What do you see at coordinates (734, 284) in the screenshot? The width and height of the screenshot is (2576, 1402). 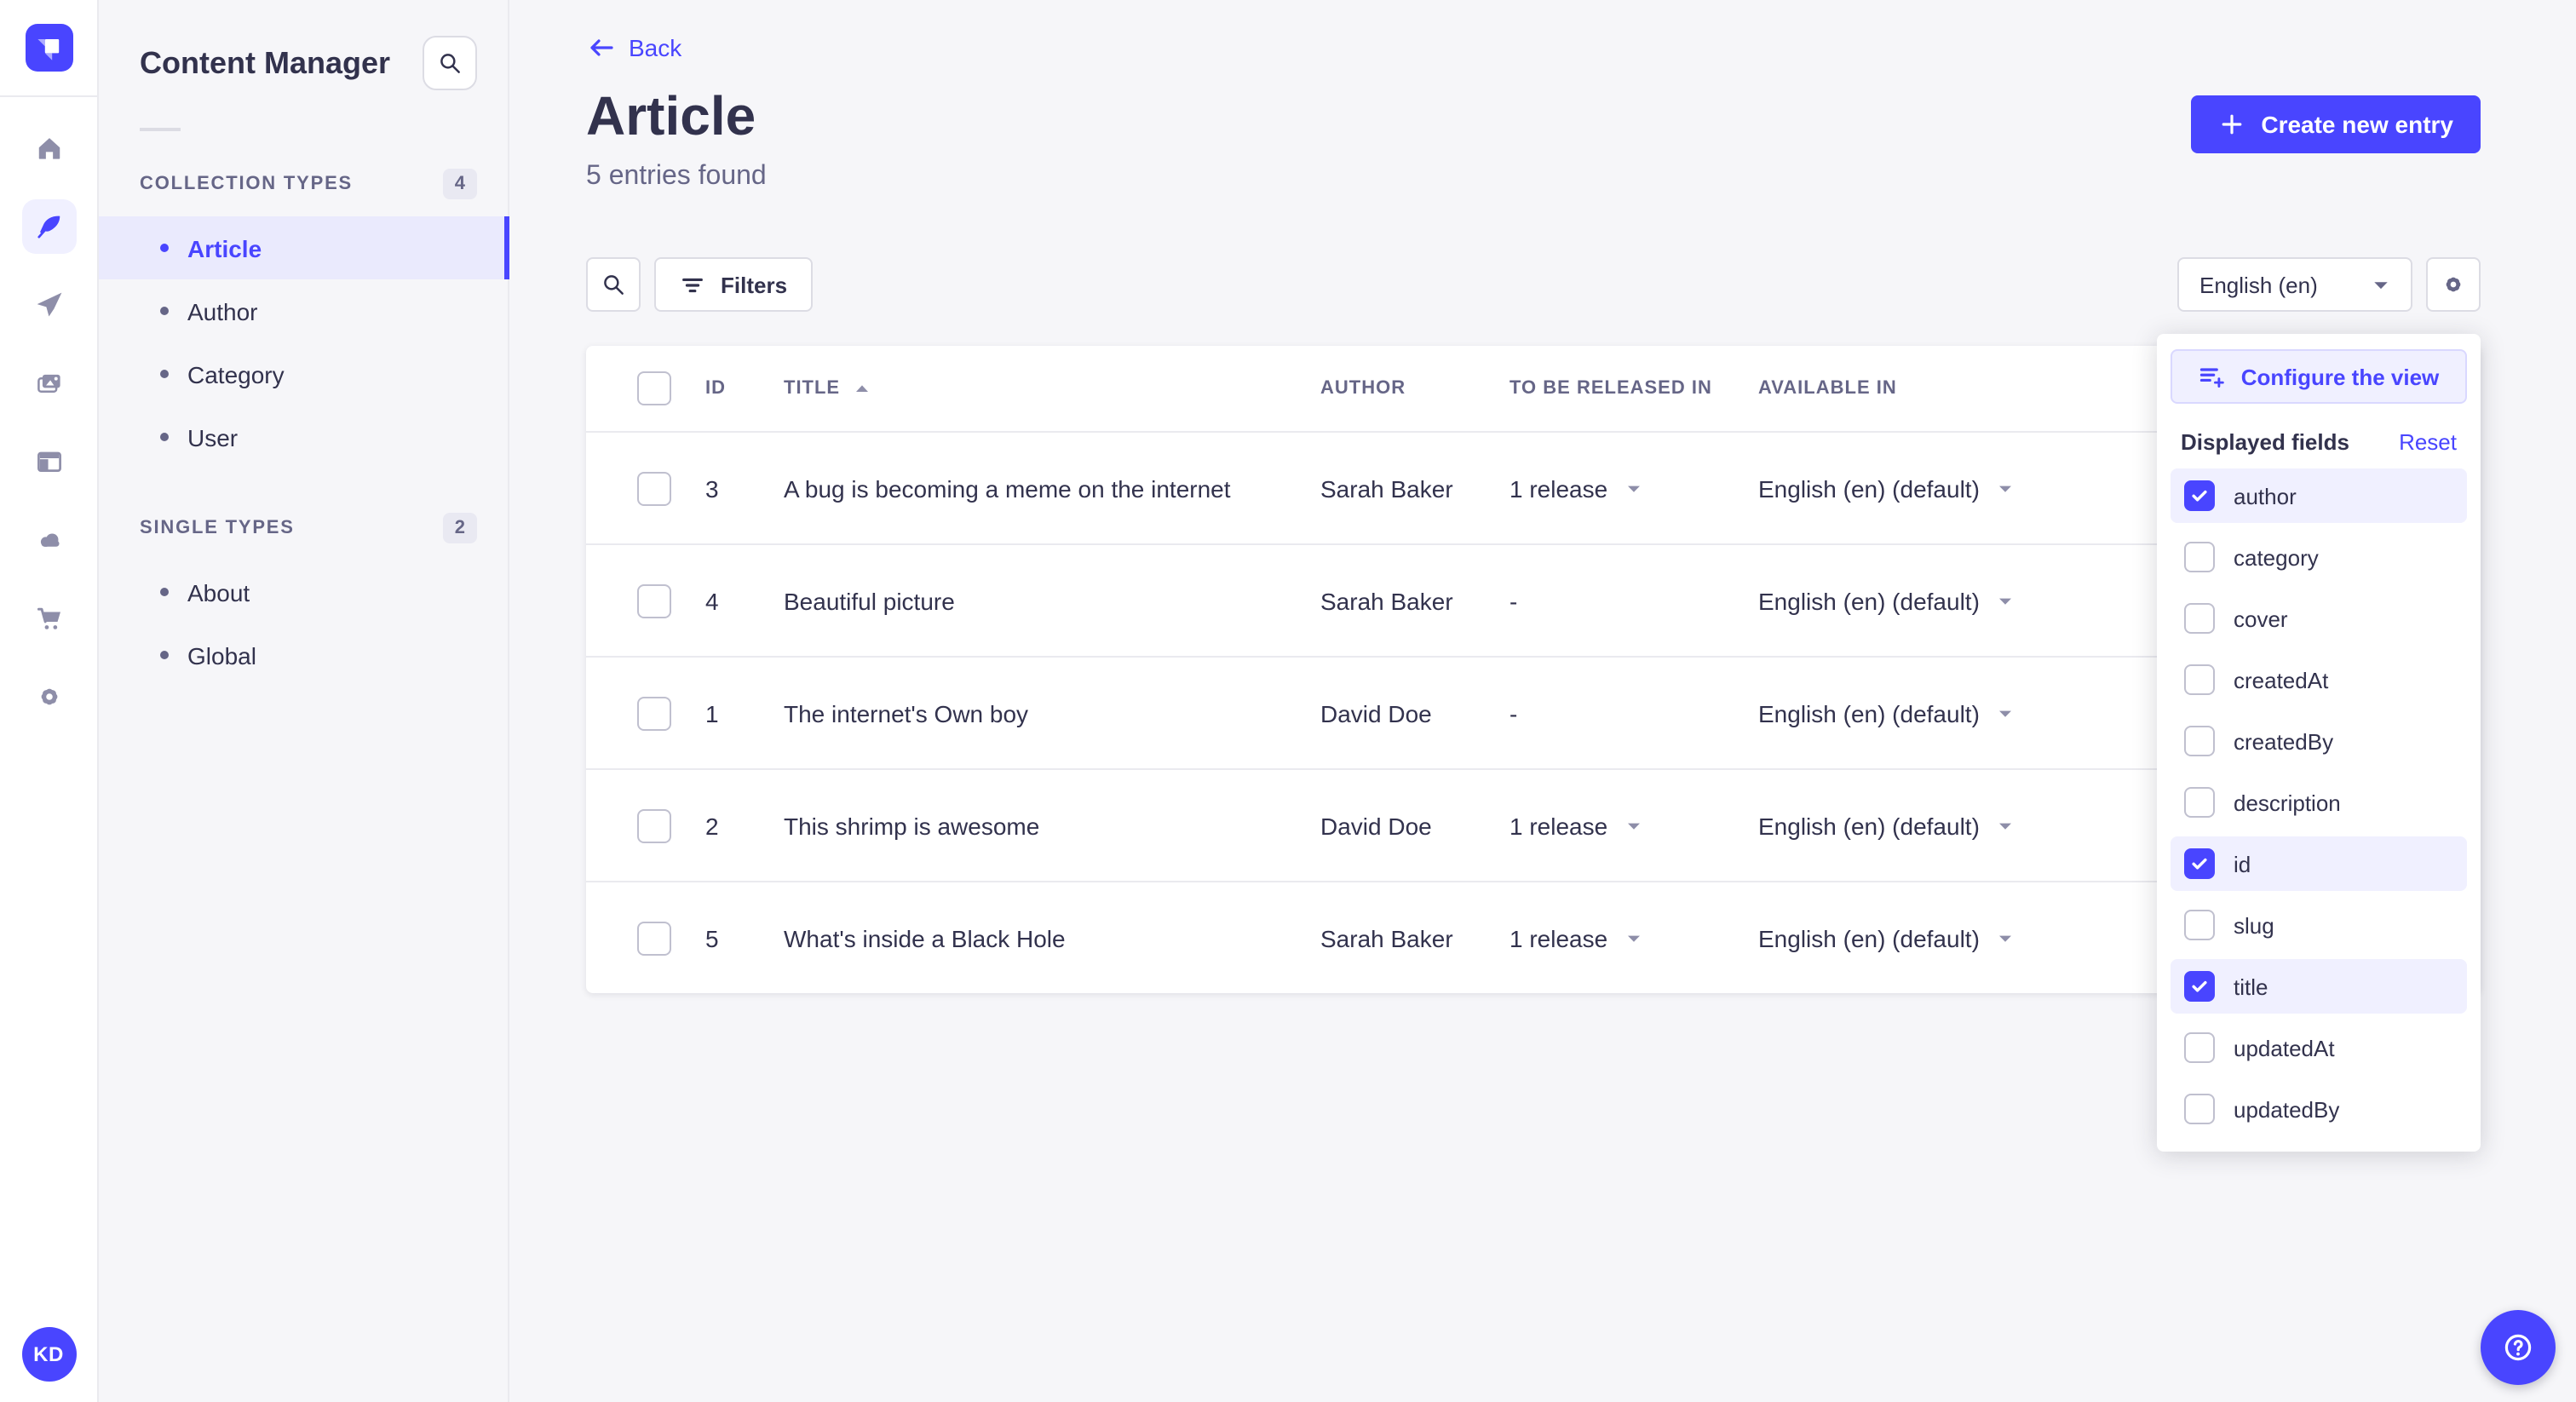 I see `filters-button: Filters` at bounding box center [734, 284].